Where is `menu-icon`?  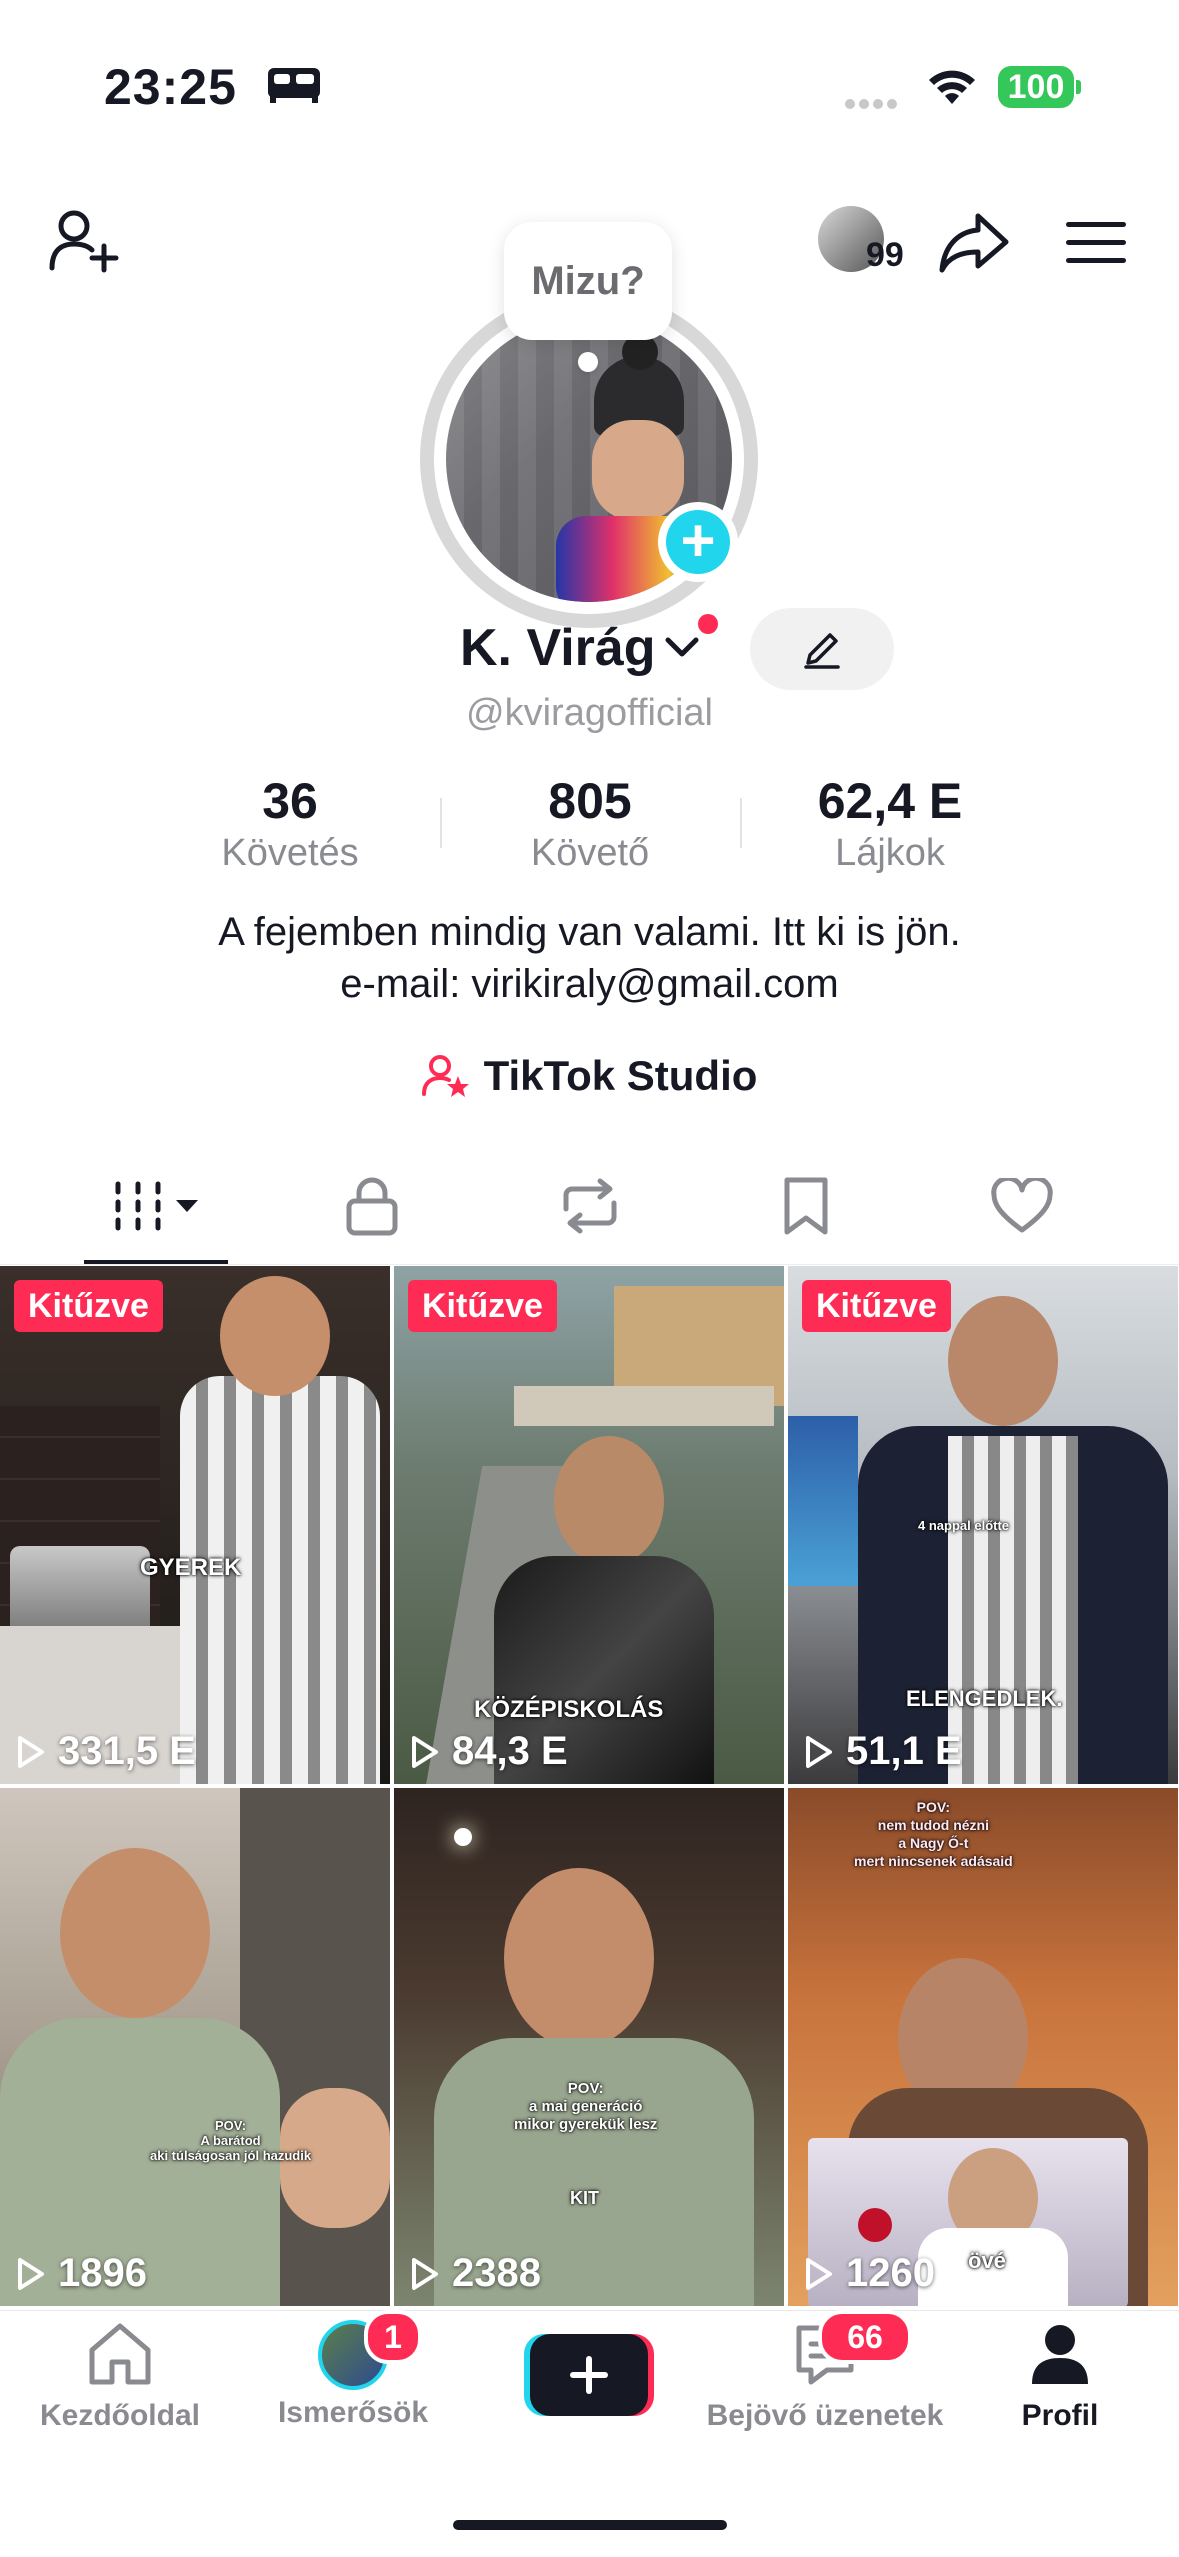 menu-icon is located at coordinates (1096, 243).